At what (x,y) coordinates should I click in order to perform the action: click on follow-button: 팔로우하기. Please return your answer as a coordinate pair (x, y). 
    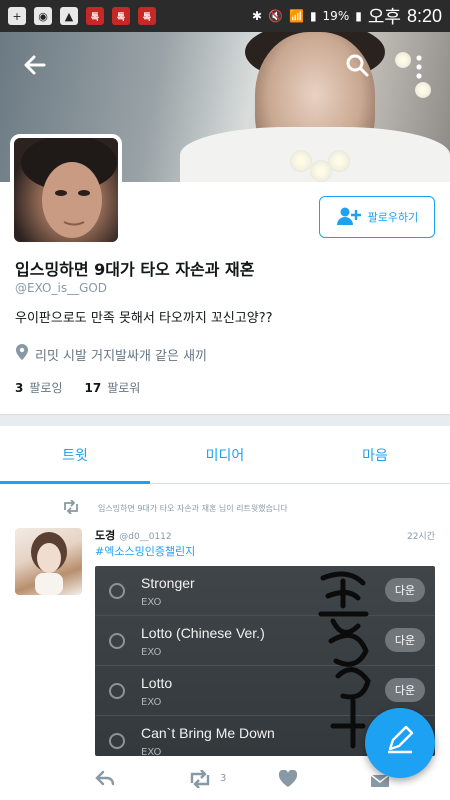
    Looking at the image, I should click on (377, 217).